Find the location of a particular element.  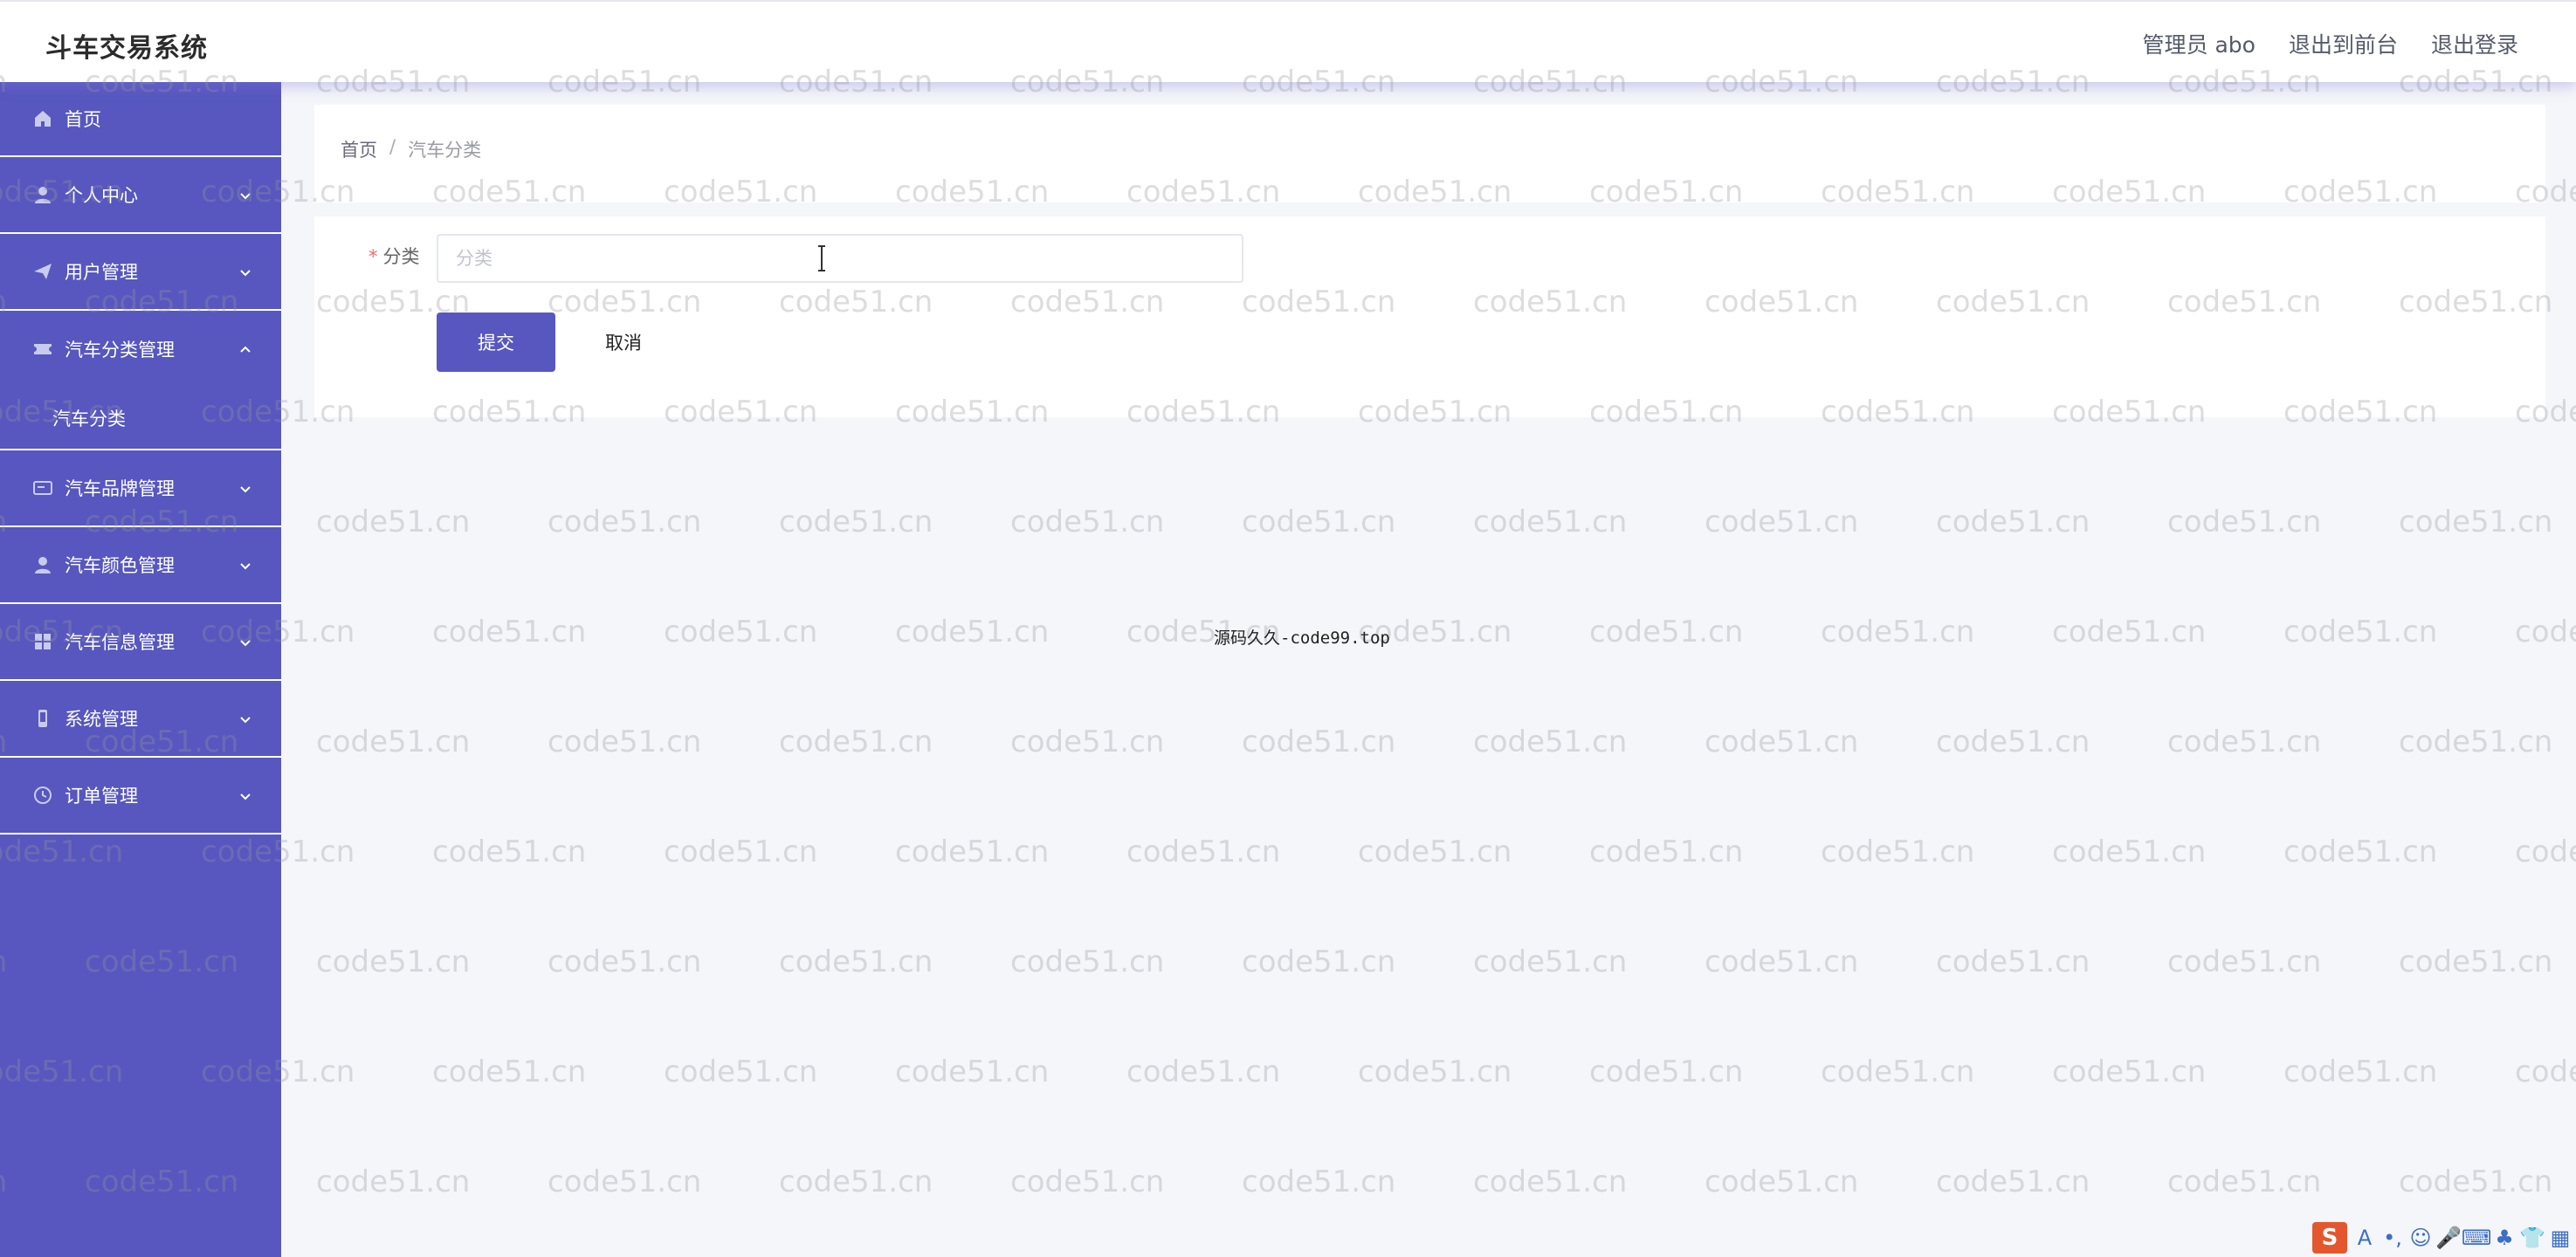

cancel-button: 取消 is located at coordinates (623, 342).